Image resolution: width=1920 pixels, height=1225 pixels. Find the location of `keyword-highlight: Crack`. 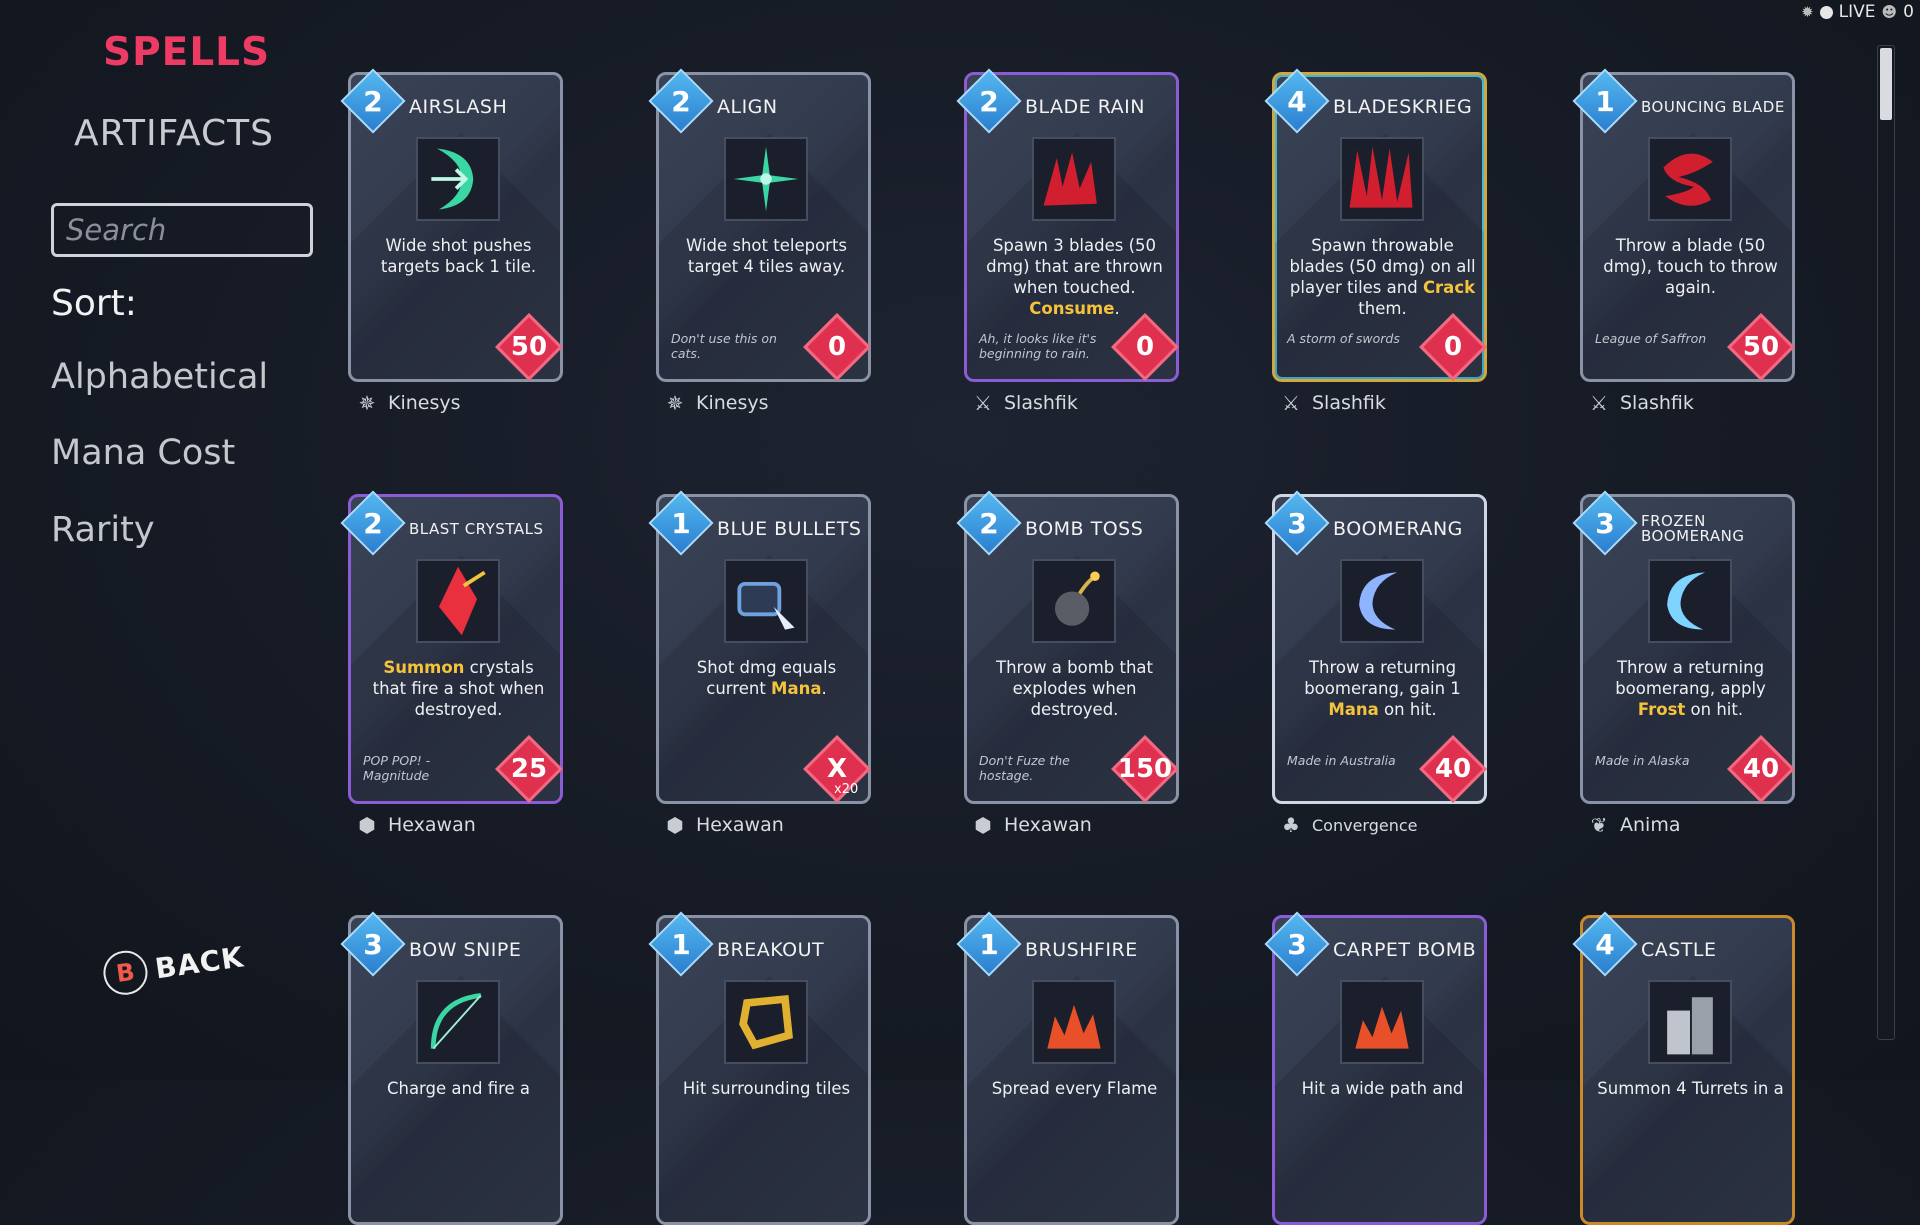

keyword-highlight: Crack is located at coordinates (1449, 287).